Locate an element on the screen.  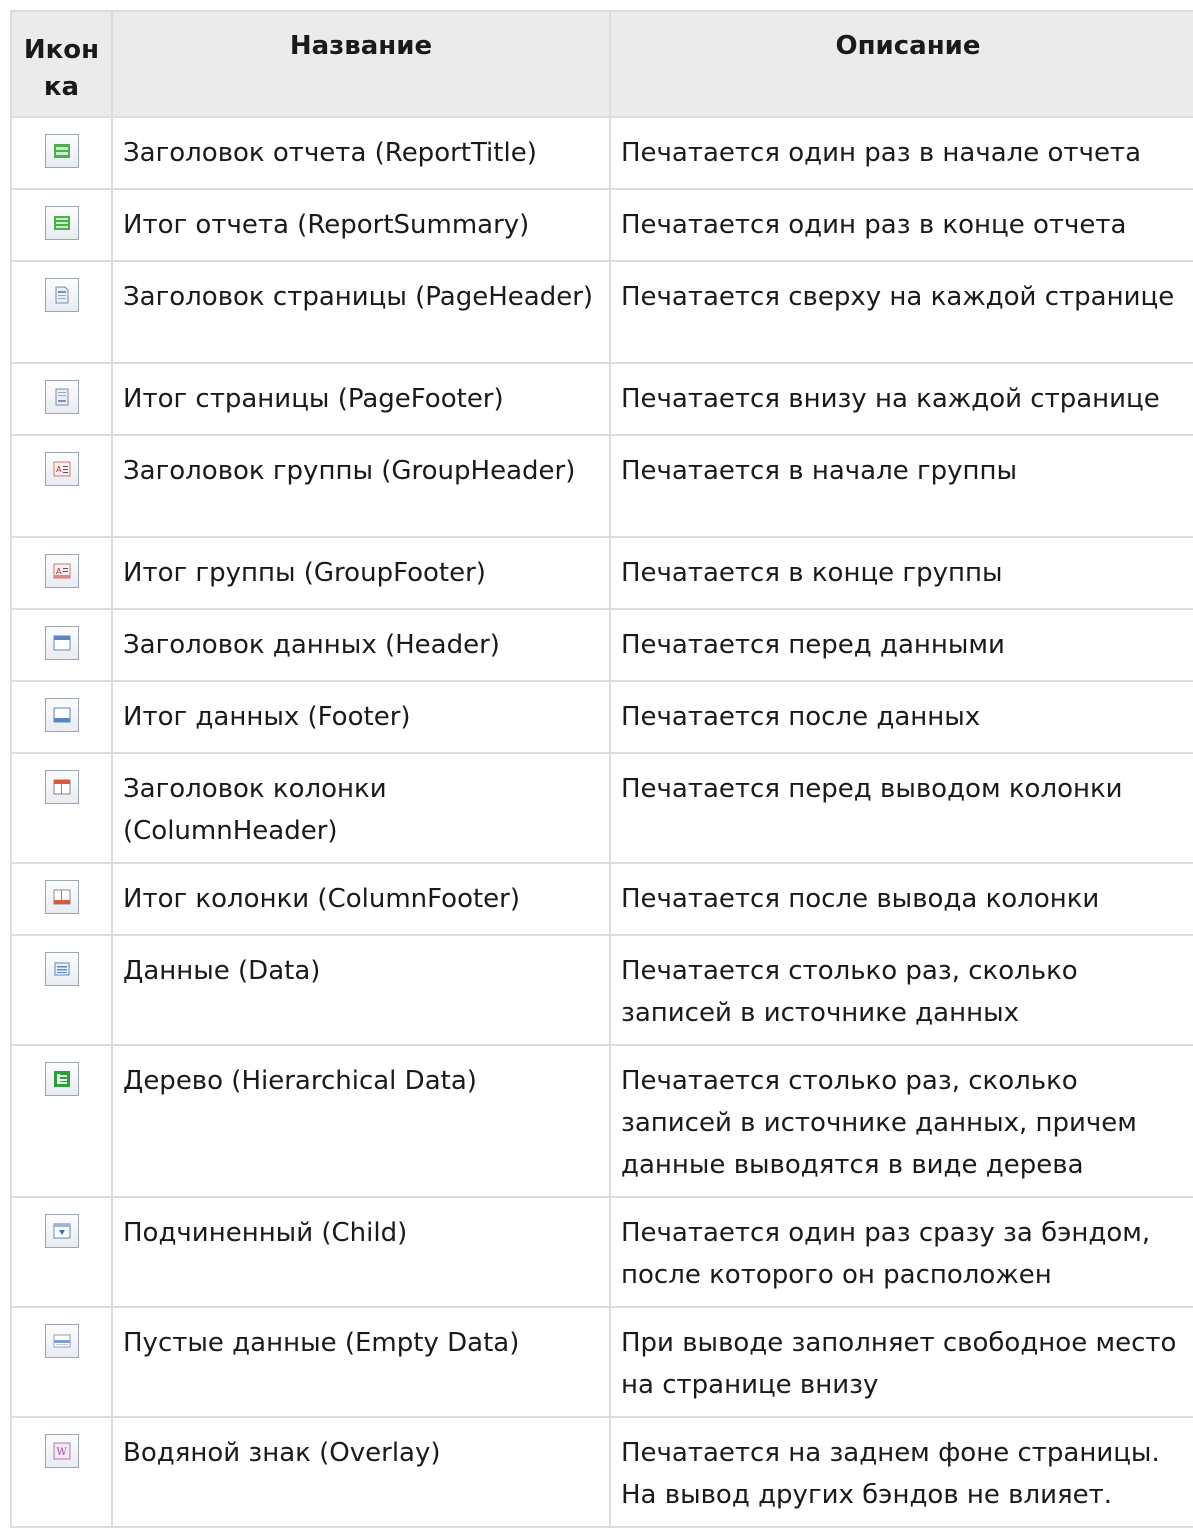
table-header-row: Икон ка Название Описание is located at coordinates (601, 64).